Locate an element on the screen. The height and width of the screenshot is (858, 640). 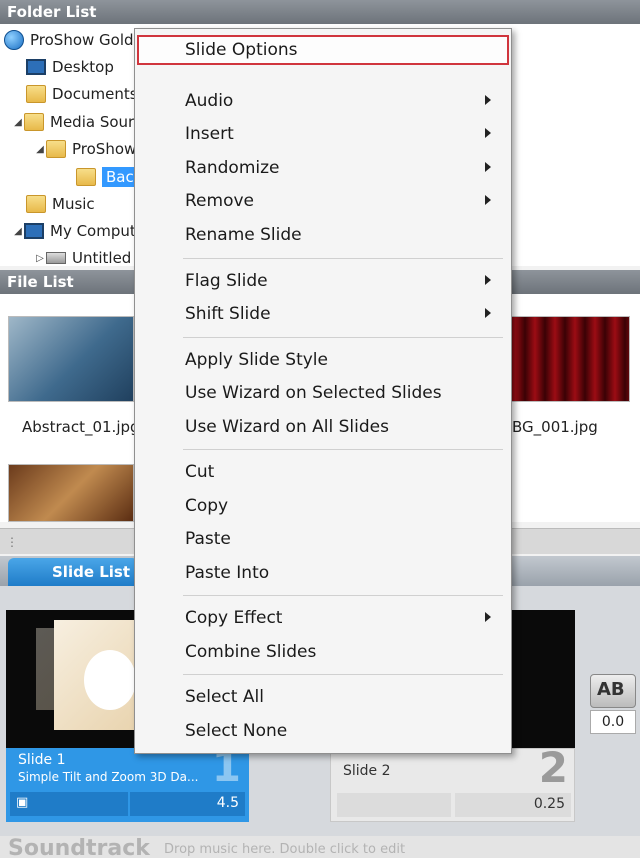
menu-item-wizard-all: Use Wizard on All Slides is located at coordinates (323, 427).